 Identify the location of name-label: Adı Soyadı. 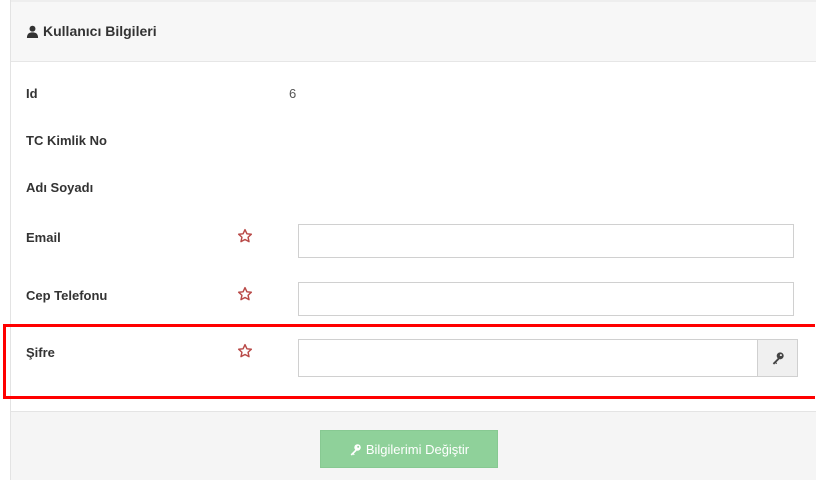
(60, 187).